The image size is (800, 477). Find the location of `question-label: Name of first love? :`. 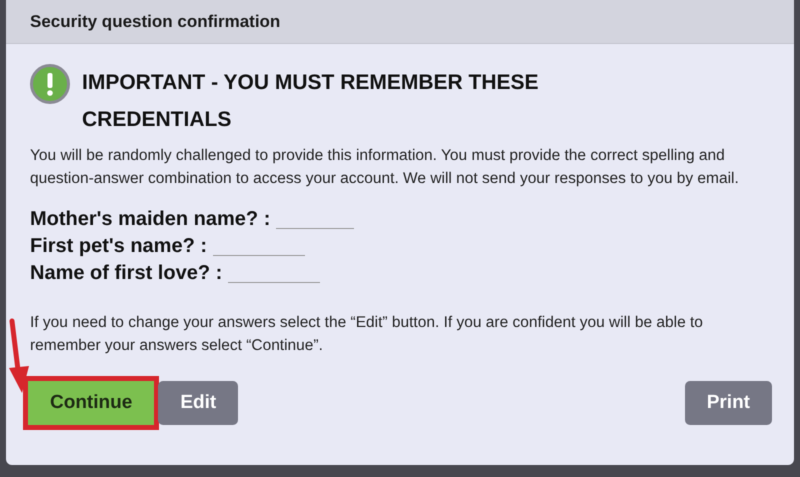

question-label: Name of first love? : is located at coordinates (126, 273).